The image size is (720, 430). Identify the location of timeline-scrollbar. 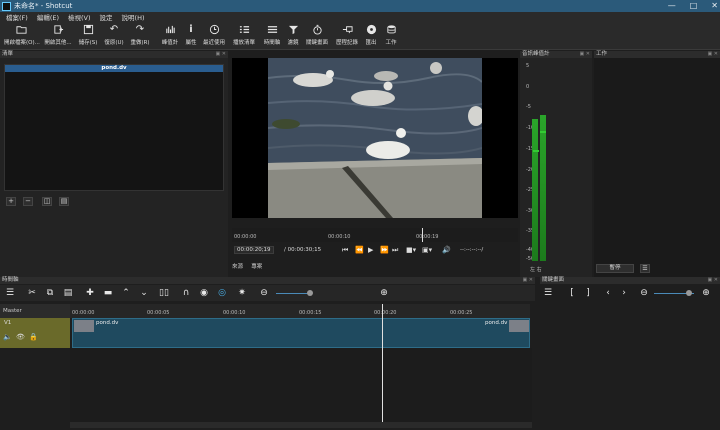
(301, 425).